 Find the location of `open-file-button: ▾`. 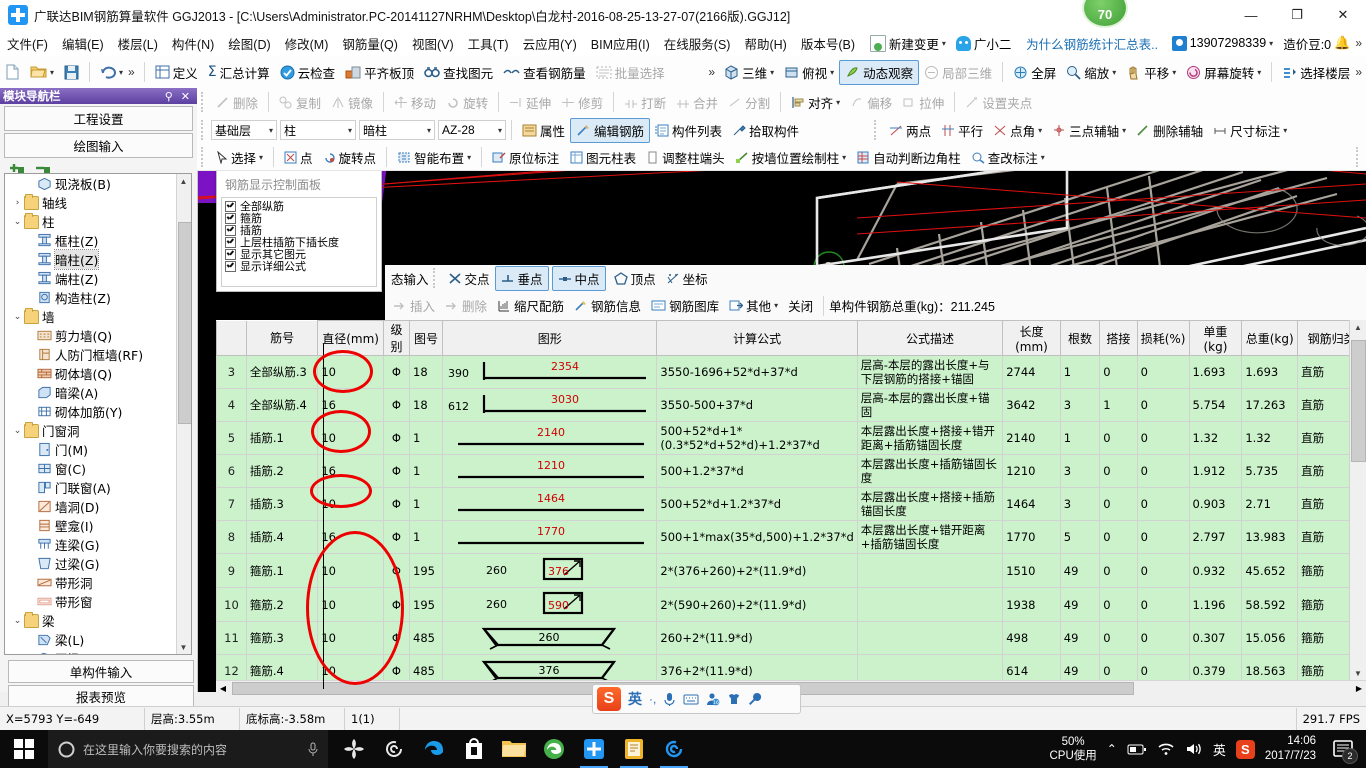

open-file-button: ▾ is located at coordinates (42, 72).